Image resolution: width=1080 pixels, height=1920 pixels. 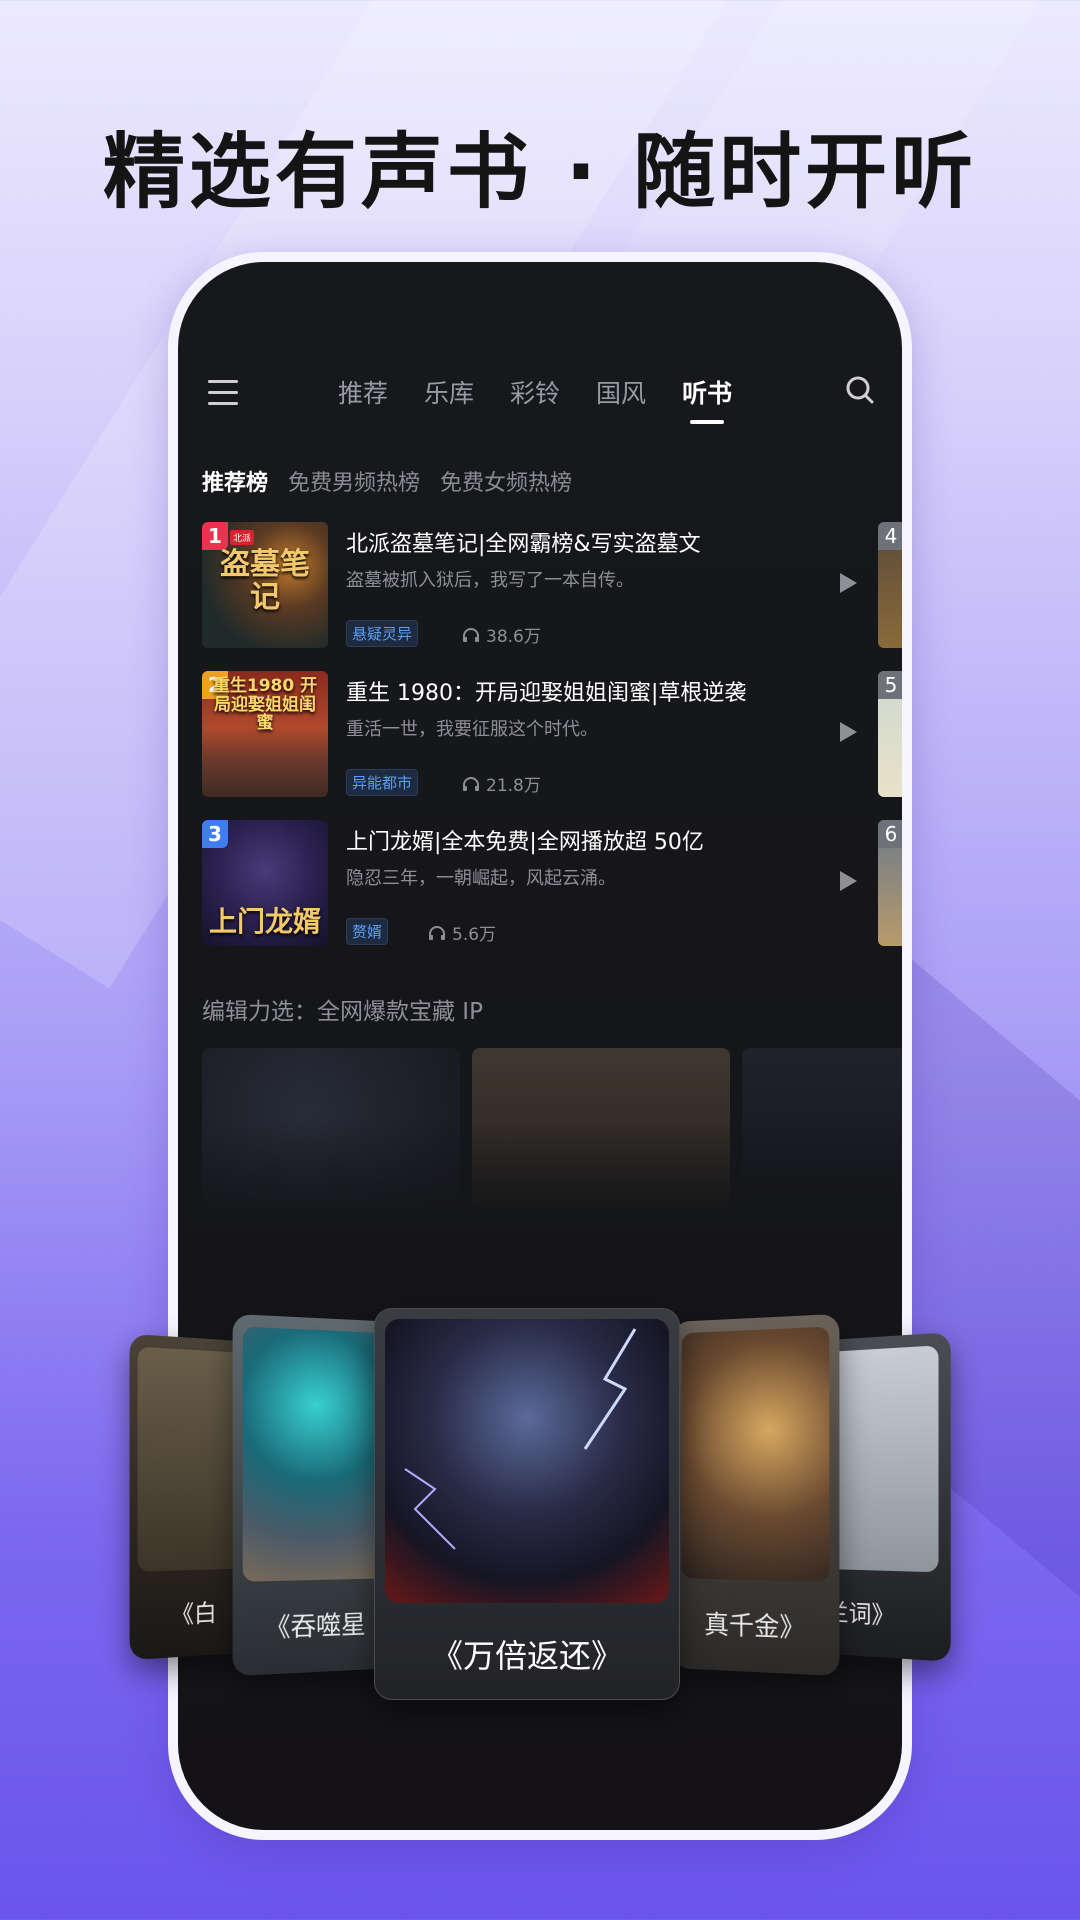 I want to click on play-count-value: 38.6万, so click(x=513, y=637).